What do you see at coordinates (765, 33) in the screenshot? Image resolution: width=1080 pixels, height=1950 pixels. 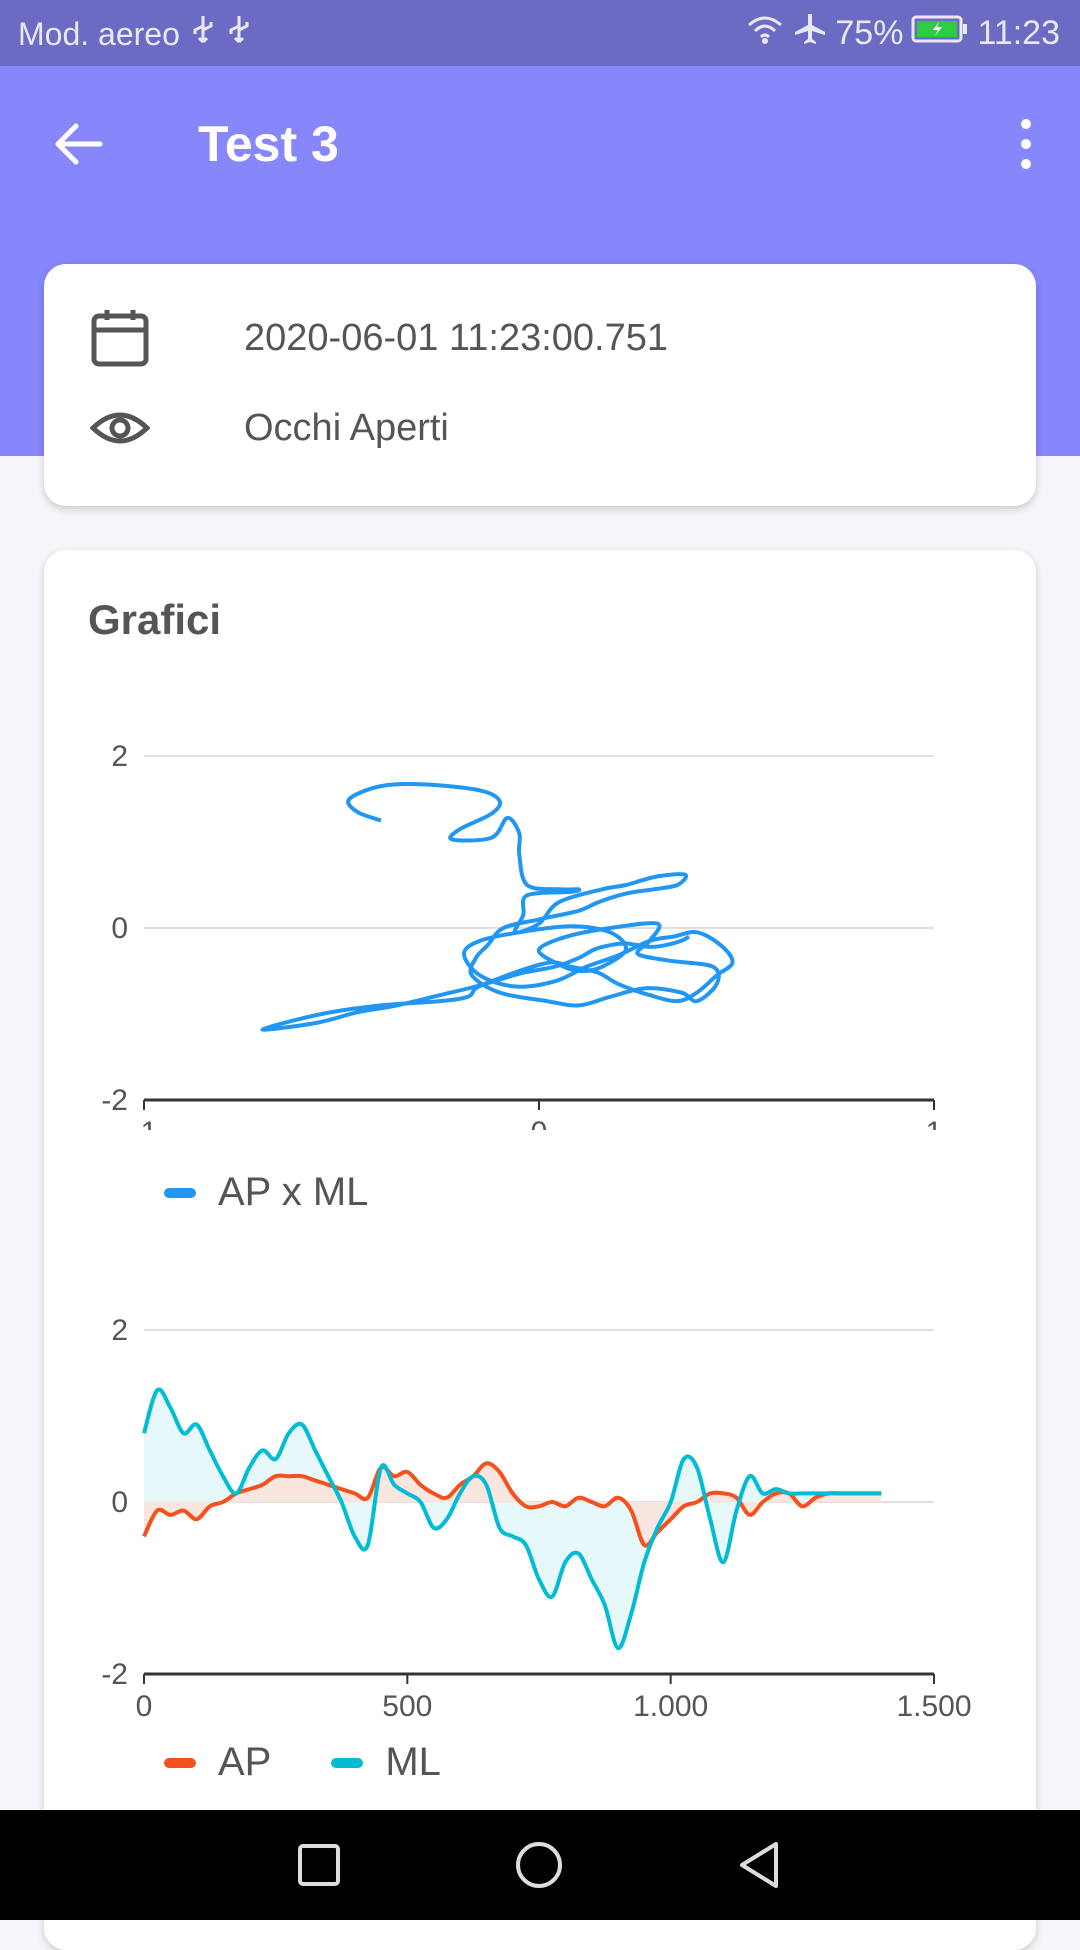 I see `wifi-icon` at bounding box center [765, 33].